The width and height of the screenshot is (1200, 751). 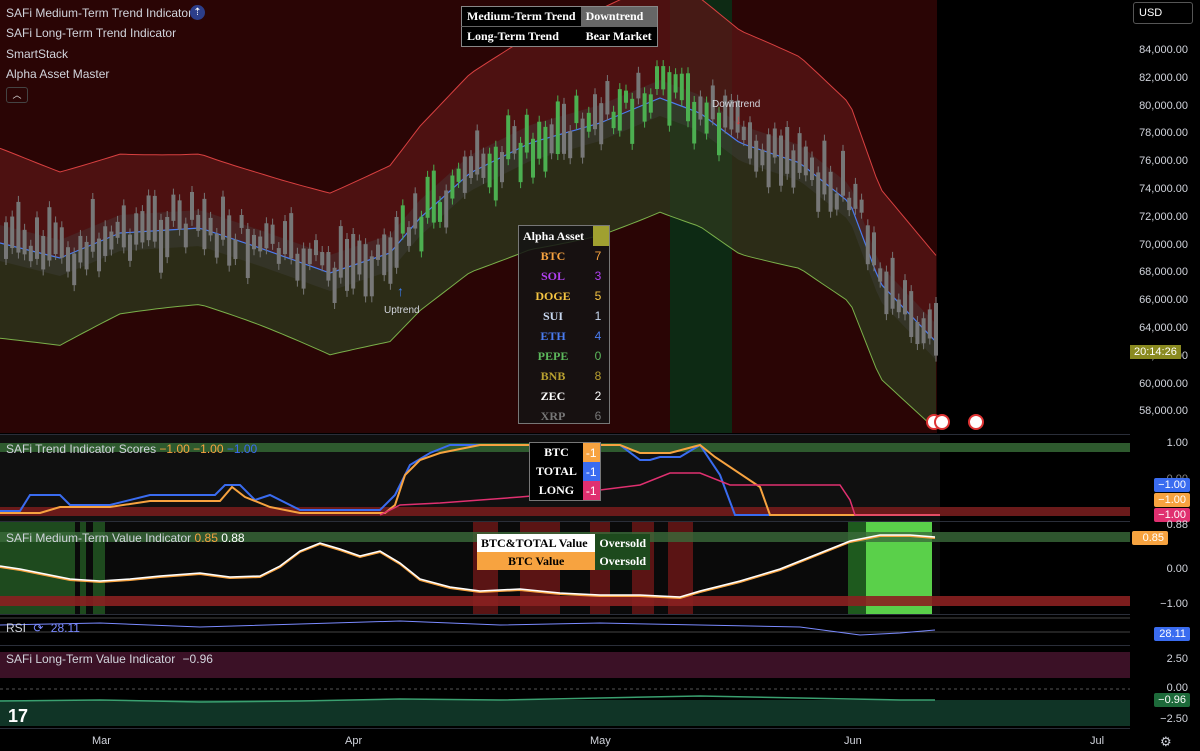 I want to click on alpha-asset-name: XRP, so click(x=553, y=415).